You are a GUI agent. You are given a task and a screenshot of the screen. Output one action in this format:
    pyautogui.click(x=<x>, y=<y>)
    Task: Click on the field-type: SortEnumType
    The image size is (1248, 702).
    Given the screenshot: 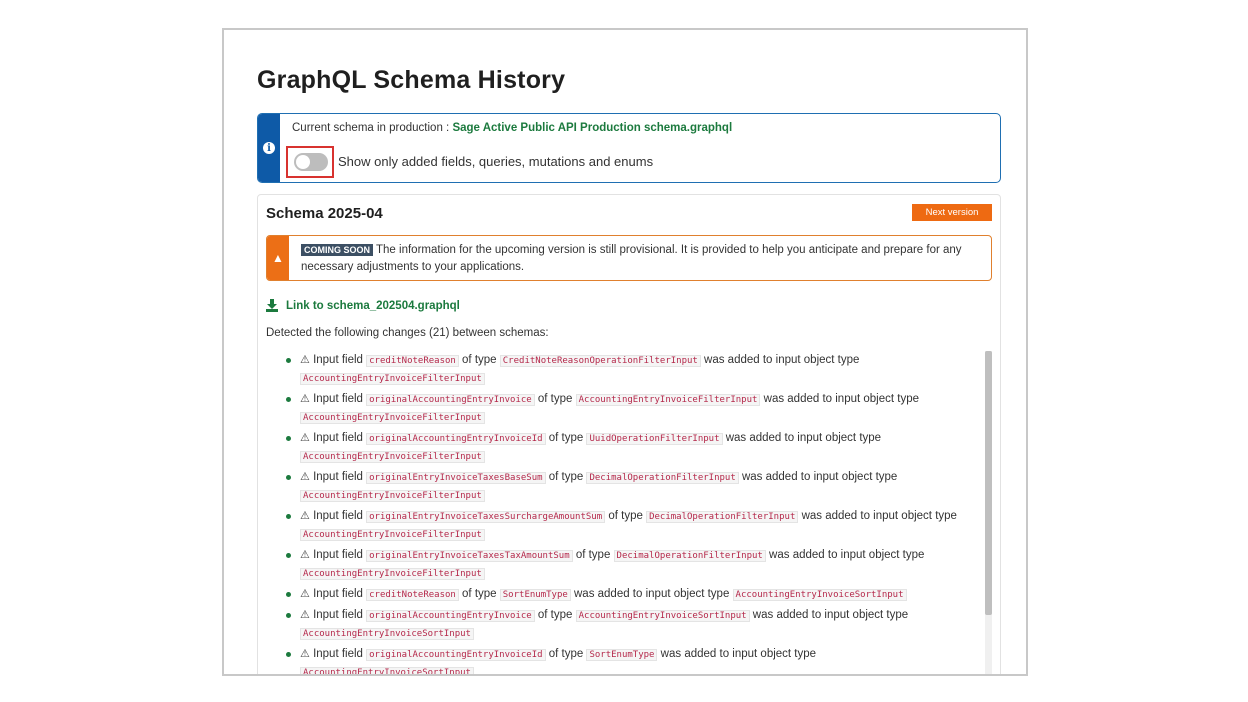 What is the action you would take?
    pyautogui.click(x=622, y=655)
    